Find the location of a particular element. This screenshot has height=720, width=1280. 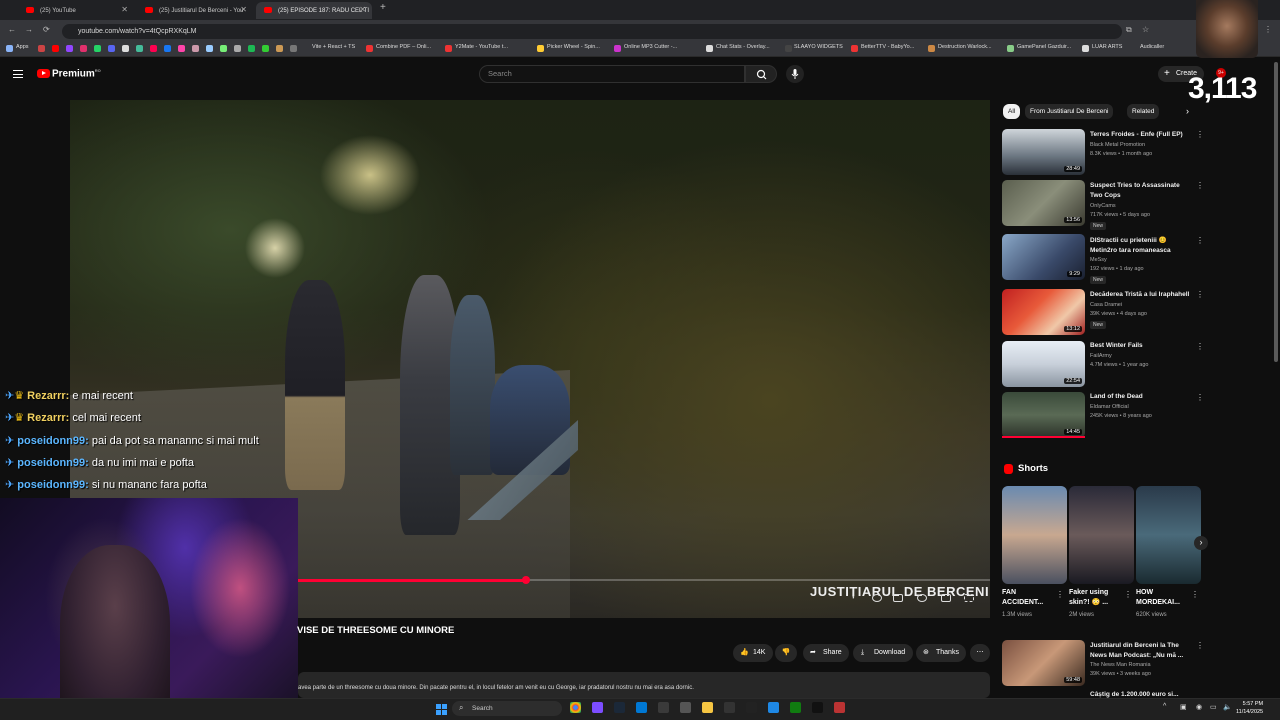

rec-title: Suspect Tries to Assassinate Two Cops is located at coordinates (1140, 190).